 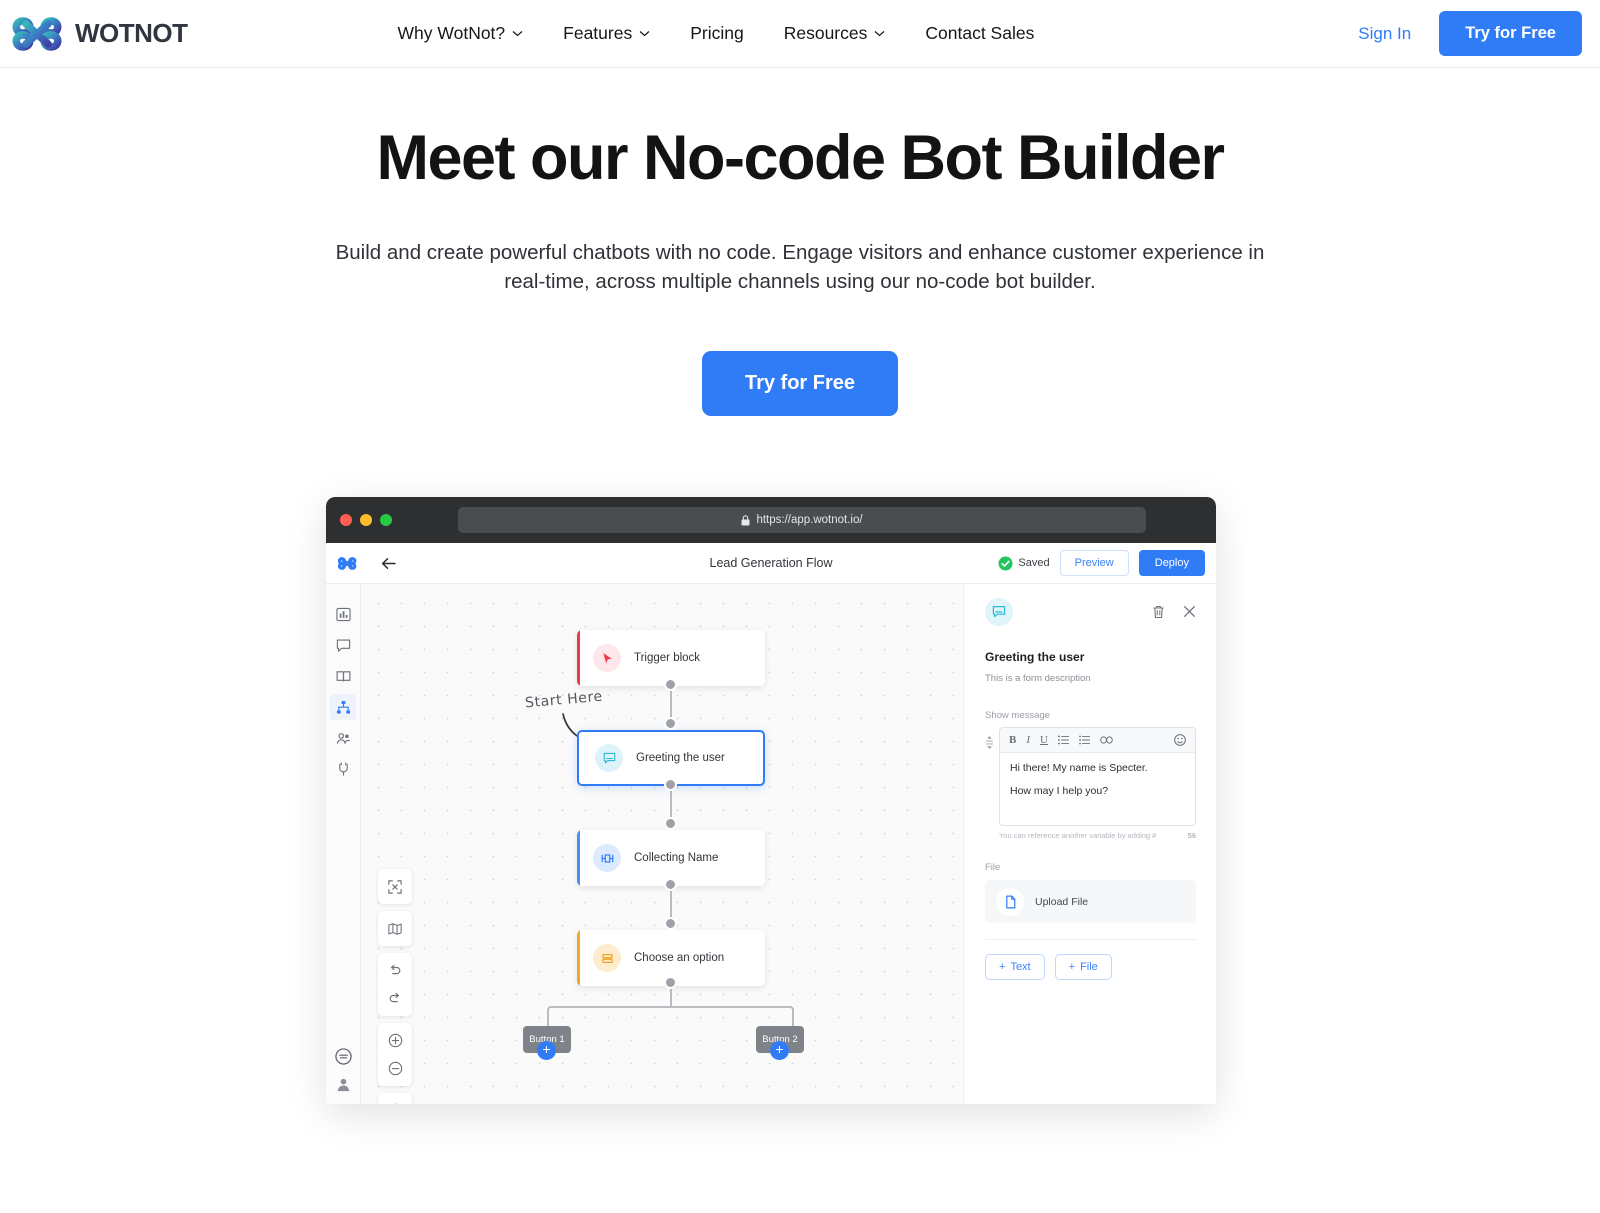 I want to click on add-file-button: + File, so click(x=1083, y=967).